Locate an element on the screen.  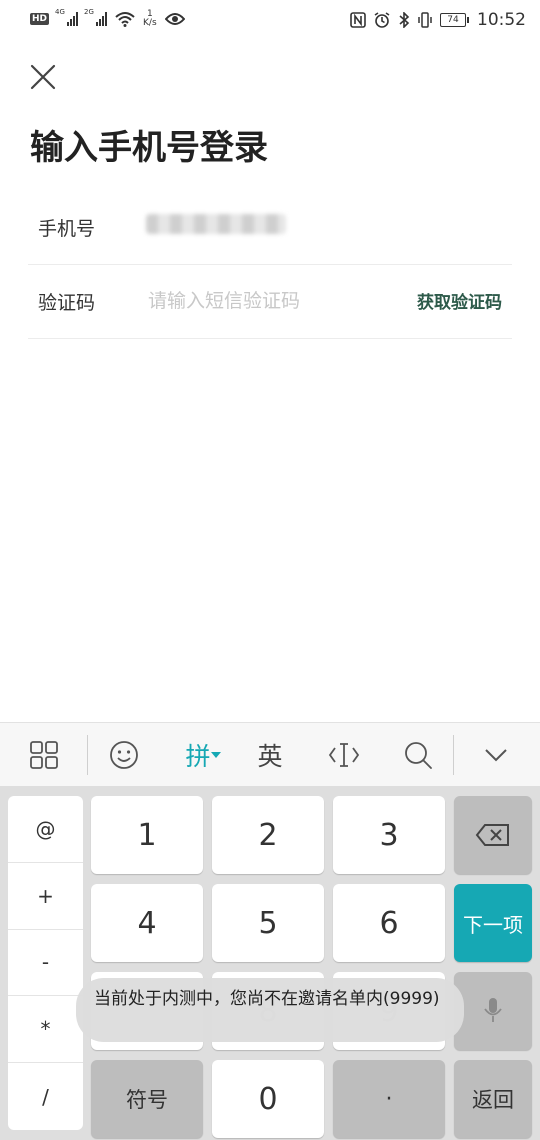
close-button is located at coordinates (43, 77).